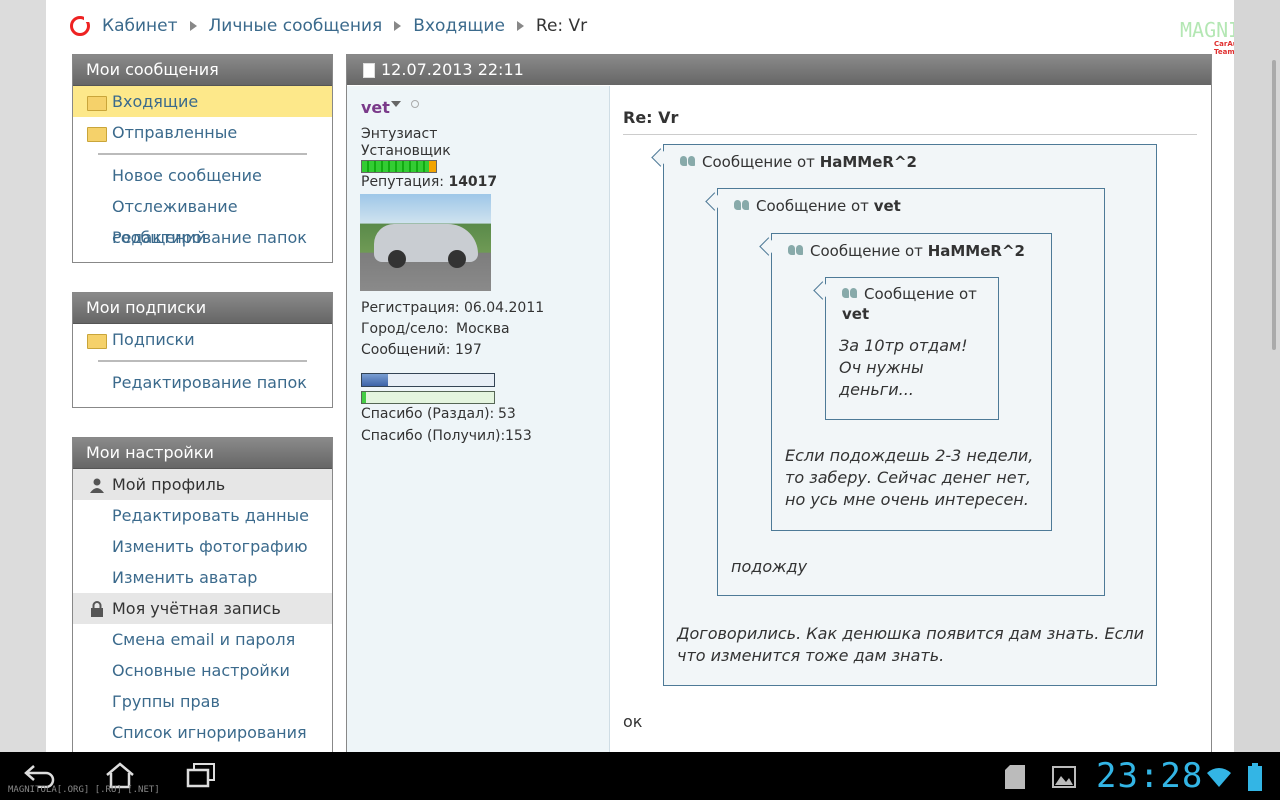 The width and height of the screenshot is (1280, 800). I want to click on link-ignore-list: Список игнорирования, so click(202, 732).